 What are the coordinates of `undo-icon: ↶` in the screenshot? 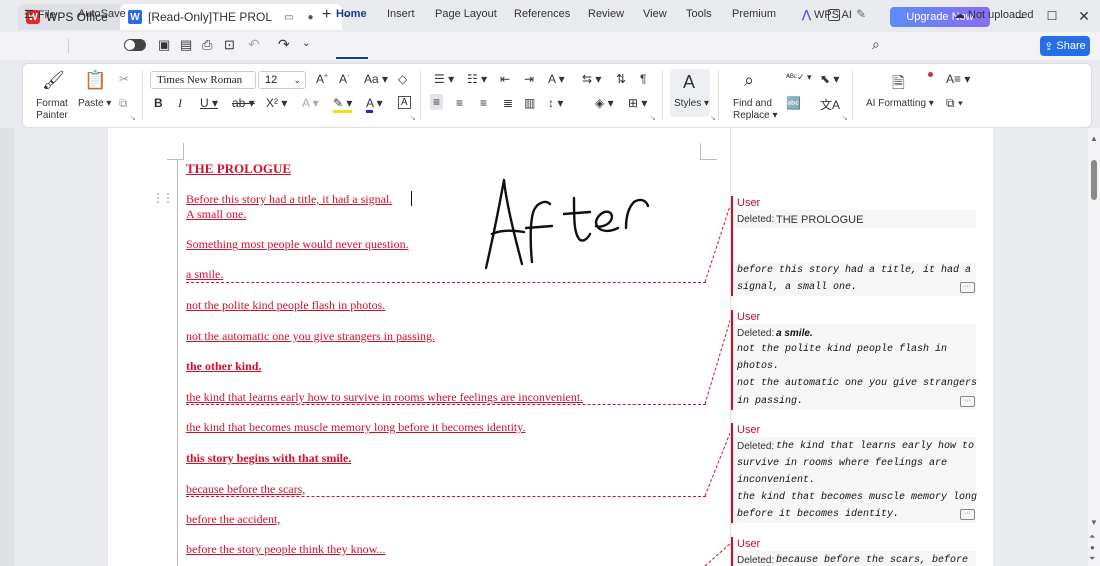 It's located at (254, 44).